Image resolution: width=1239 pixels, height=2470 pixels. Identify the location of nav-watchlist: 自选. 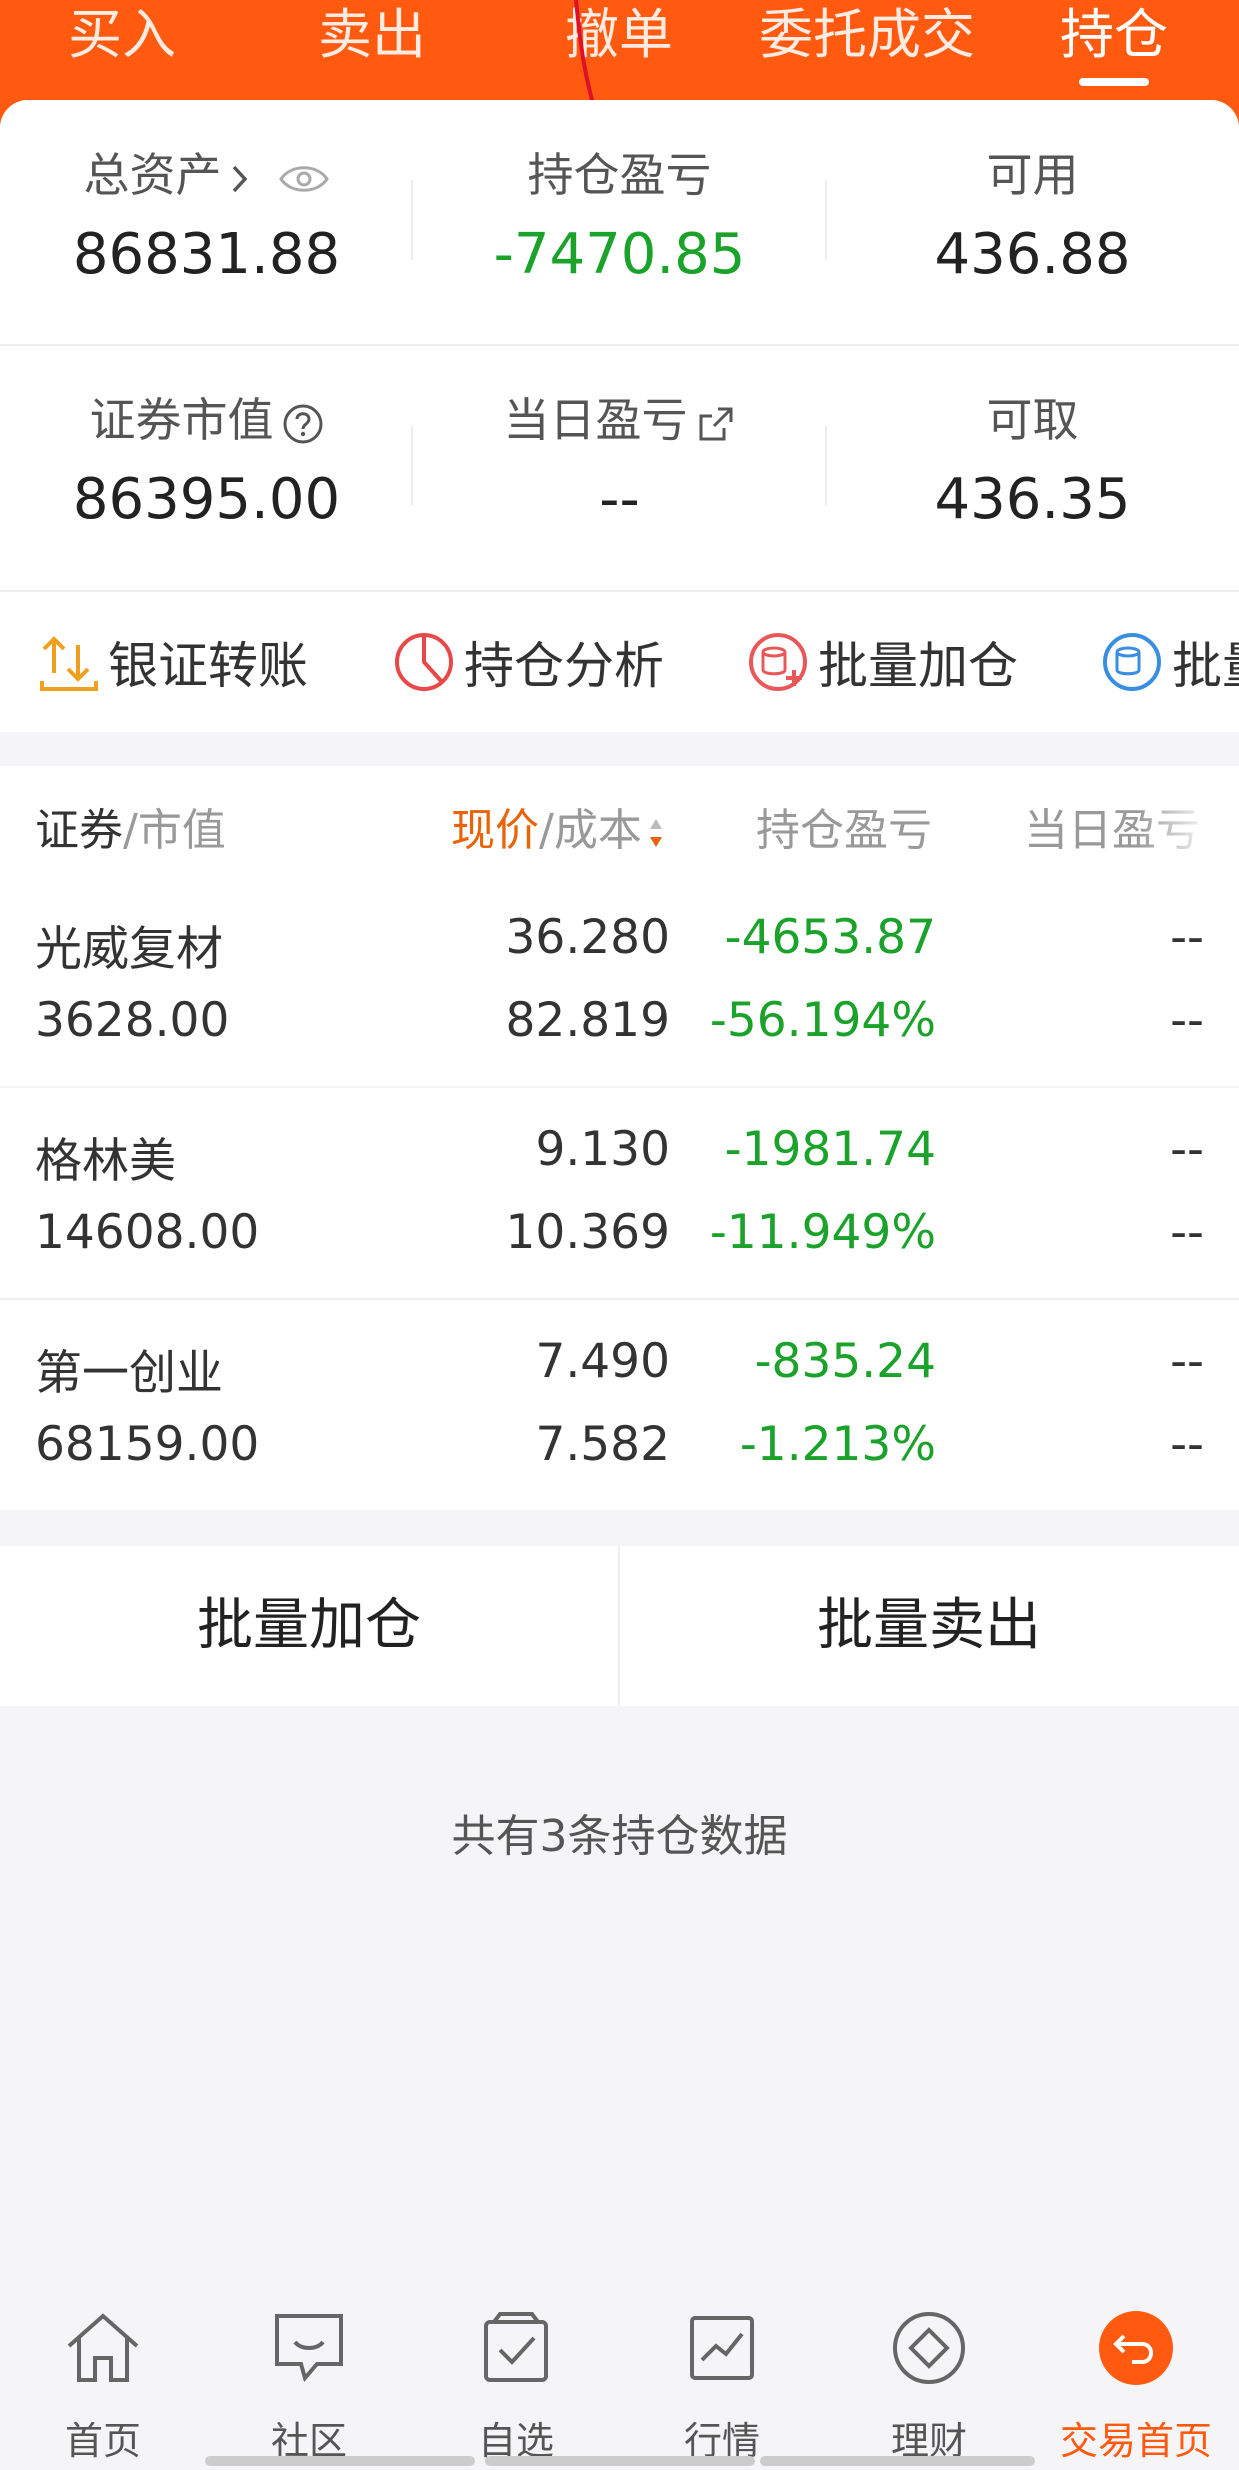
(516, 2370).